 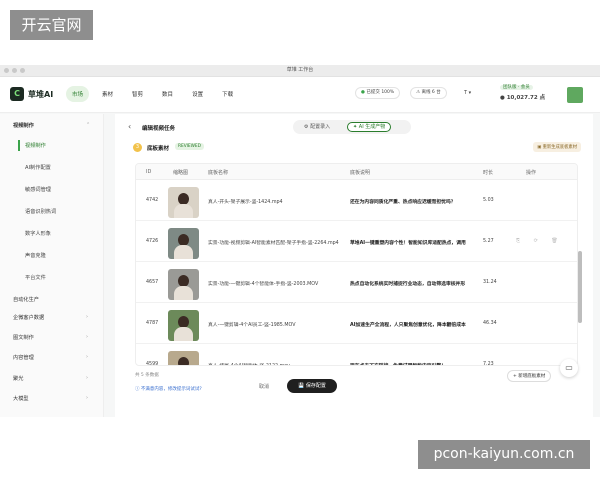 What do you see at coordinates (88, 125) in the screenshot?
I see `chevron-up-icon: ⌃` at bounding box center [88, 125].